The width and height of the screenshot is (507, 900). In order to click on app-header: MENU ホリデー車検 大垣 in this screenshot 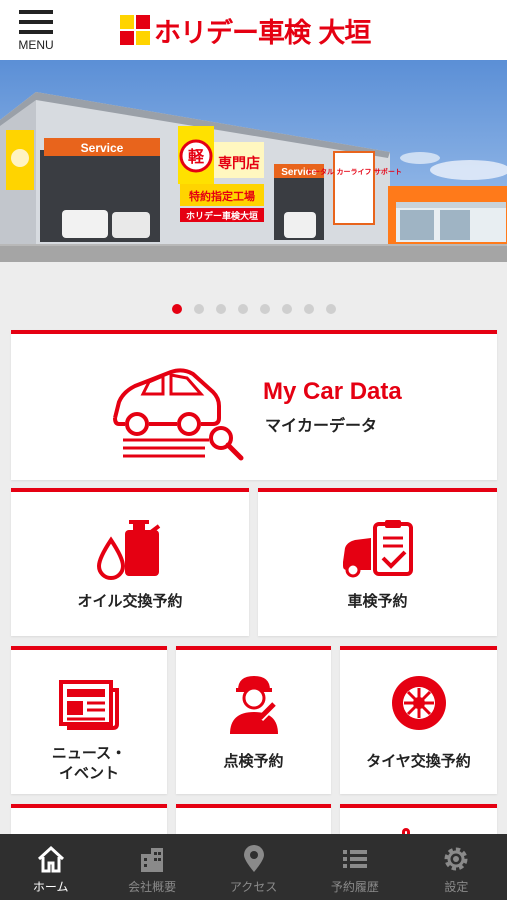, I will do `click(253, 30)`.